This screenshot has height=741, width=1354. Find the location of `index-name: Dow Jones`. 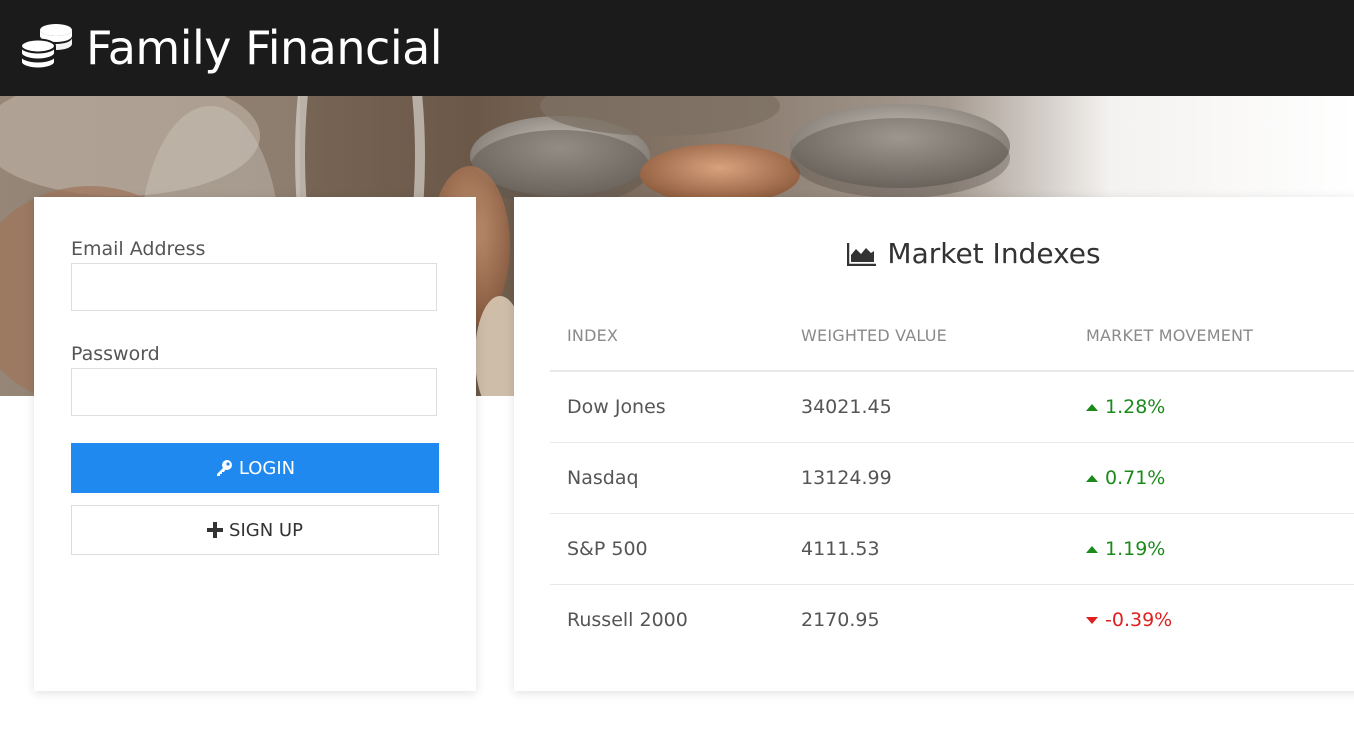

index-name: Dow Jones is located at coordinates (667, 407).